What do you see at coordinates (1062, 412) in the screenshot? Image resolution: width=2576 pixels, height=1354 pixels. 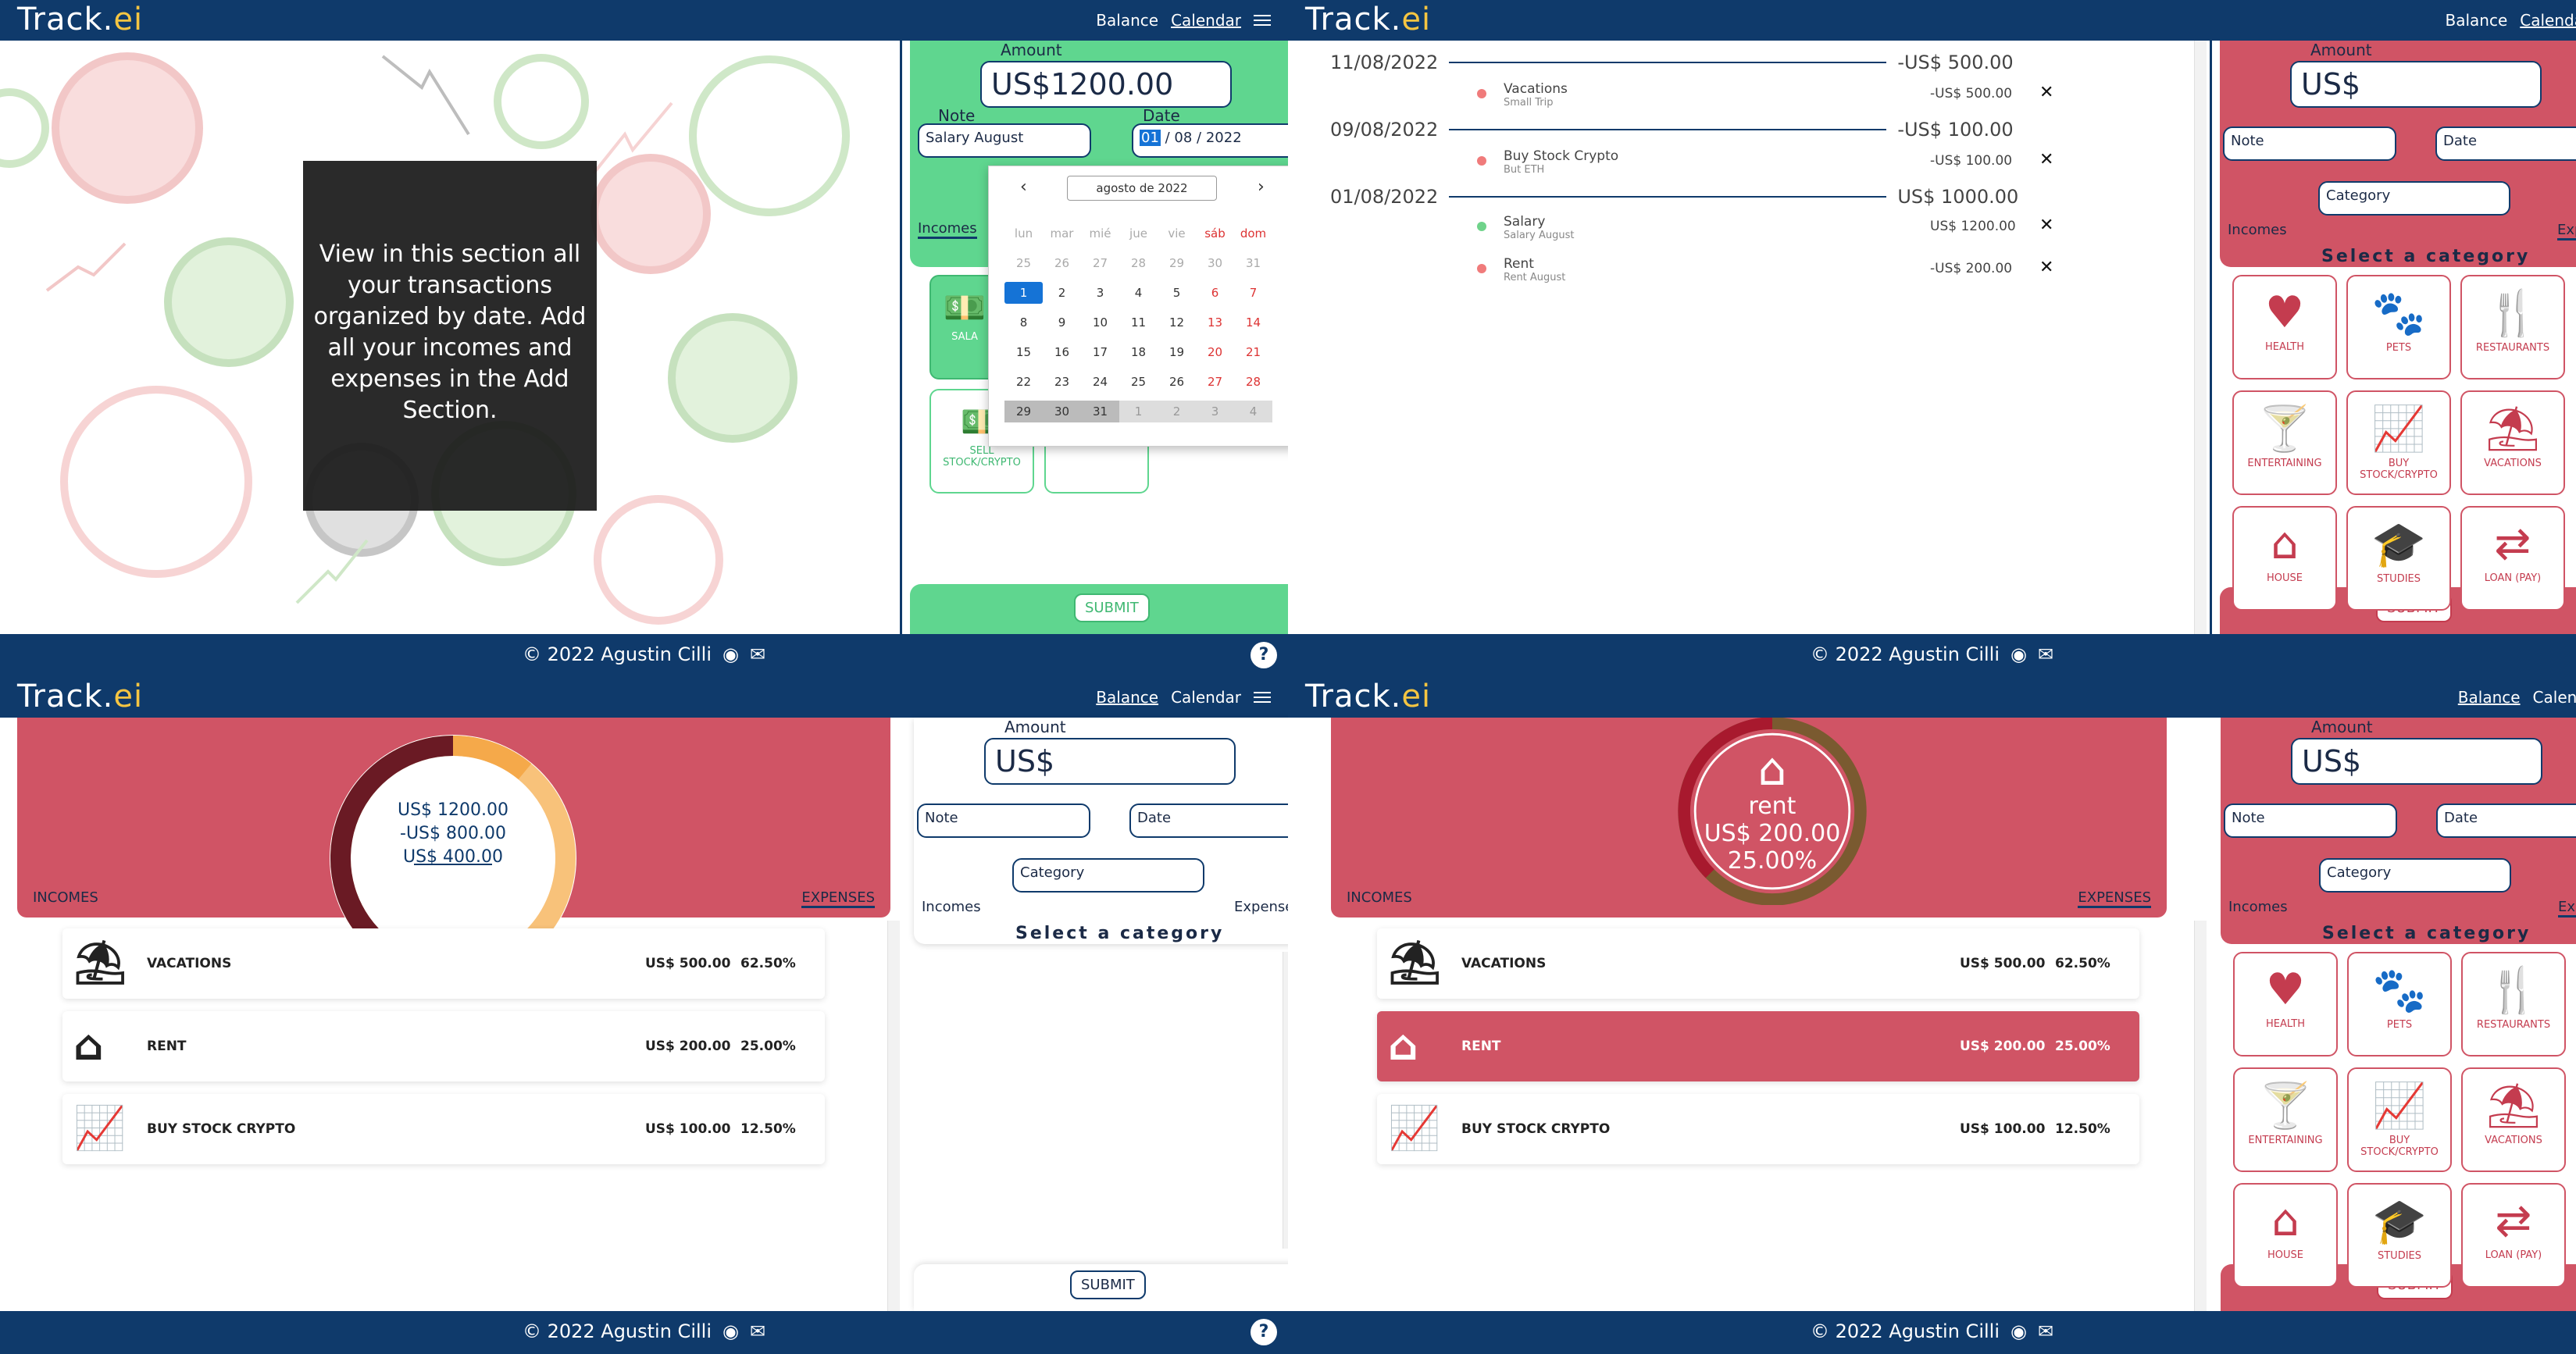 I see `calendar-day: 30` at bounding box center [1062, 412].